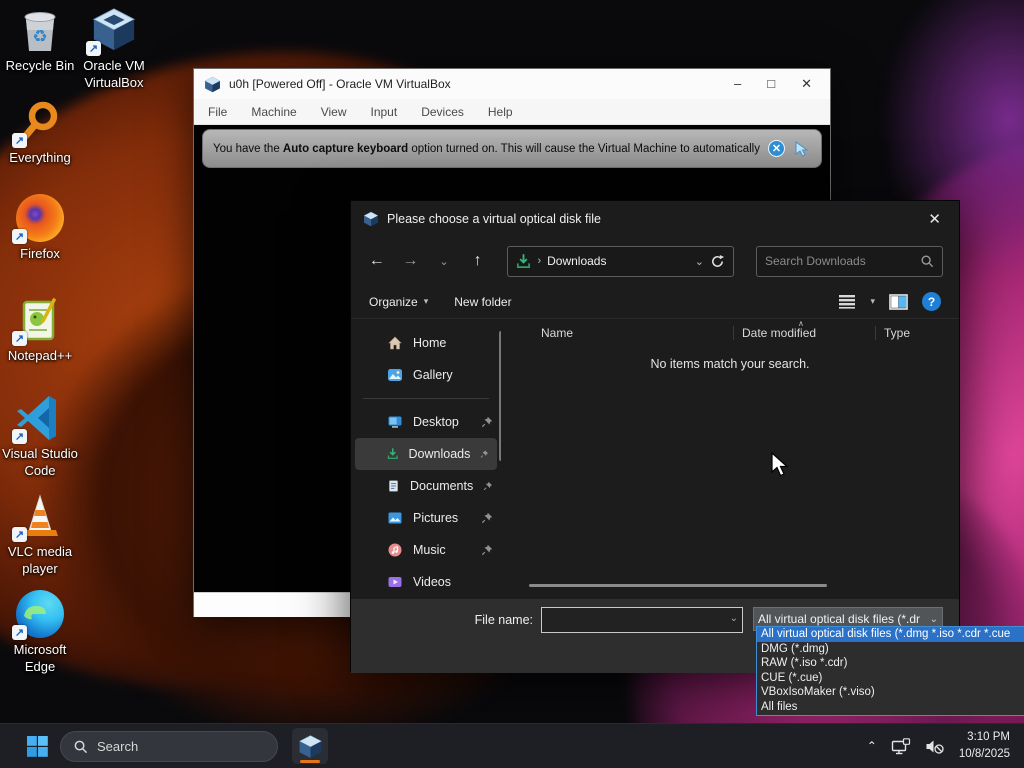 This screenshot has height=768, width=1024. What do you see at coordinates (426, 454) in the screenshot?
I see `sidebar-item-downloads: Downloads` at bounding box center [426, 454].